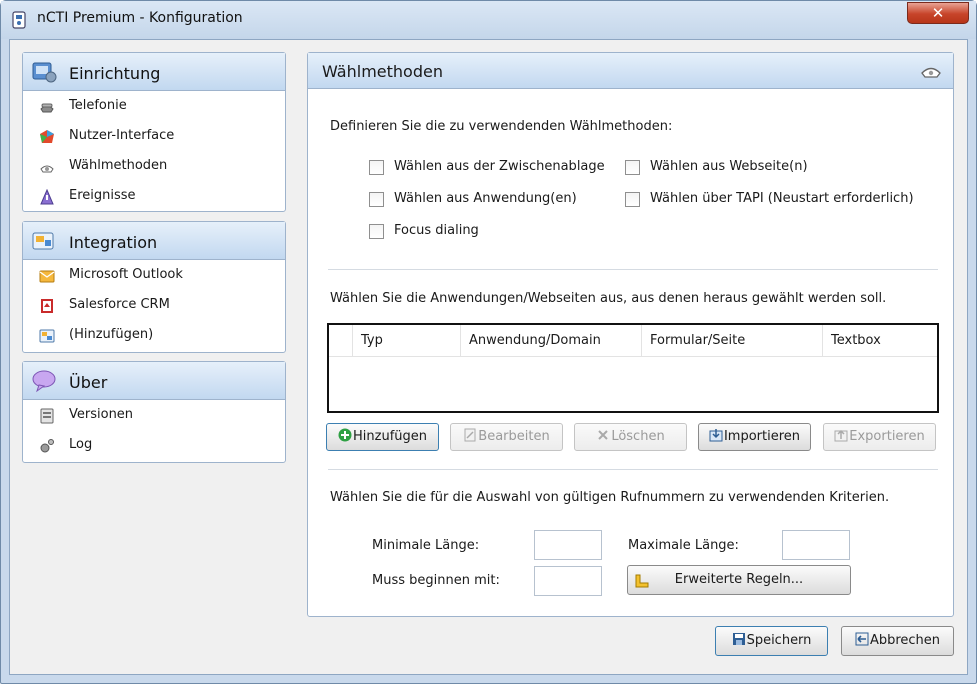 Image resolution: width=977 pixels, height=684 pixels. I want to click on delete-icon, so click(603, 435).